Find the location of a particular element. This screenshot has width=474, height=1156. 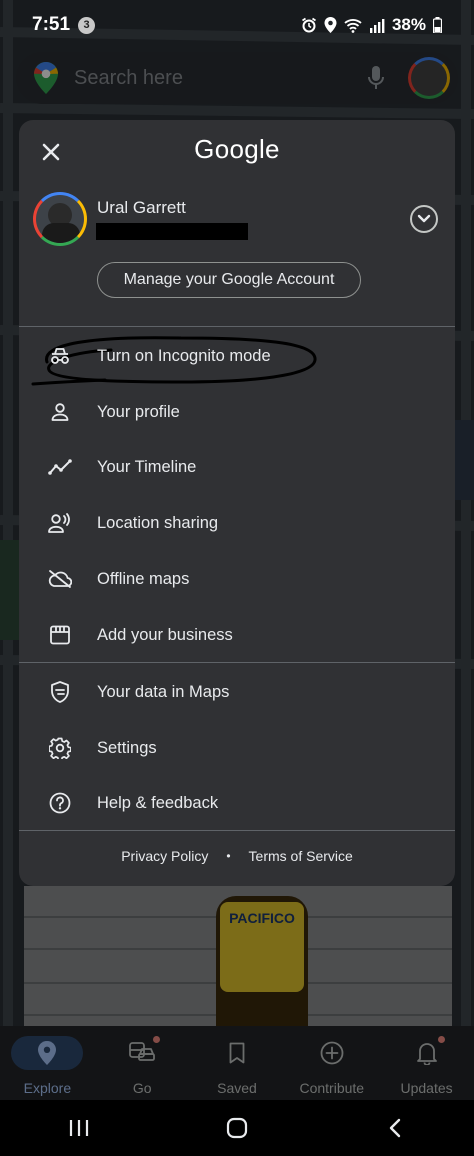

account-avatar is located at coordinates (60, 219).